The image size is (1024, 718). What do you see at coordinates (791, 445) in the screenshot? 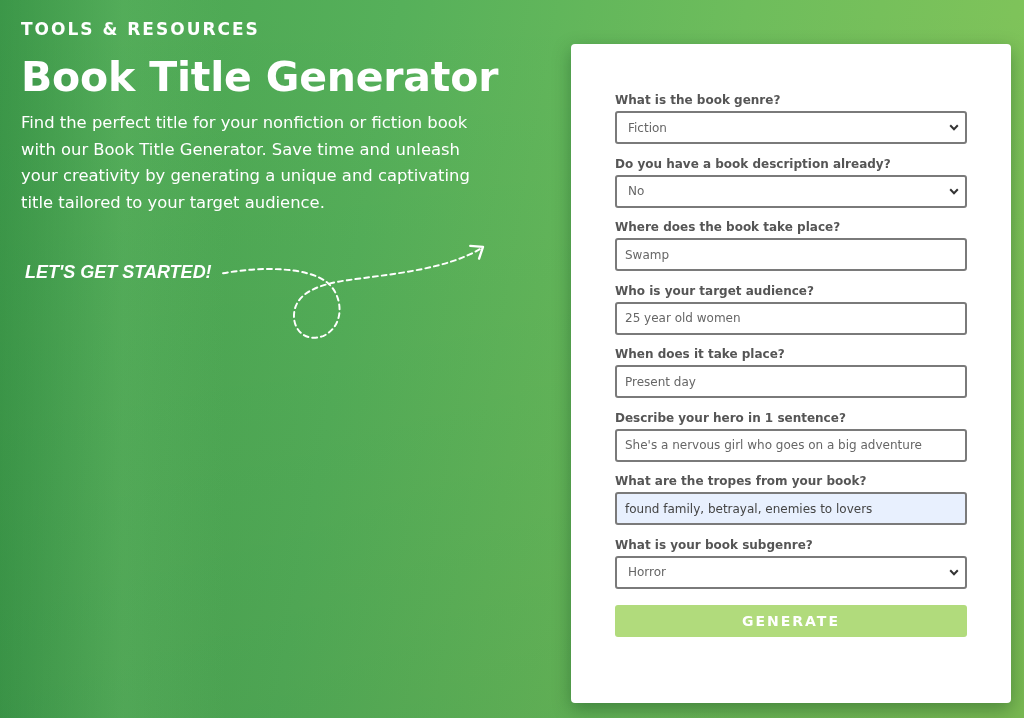
I see `input-field: She's a nervous girl who goes on a big adventure` at bounding box center [791, 445].